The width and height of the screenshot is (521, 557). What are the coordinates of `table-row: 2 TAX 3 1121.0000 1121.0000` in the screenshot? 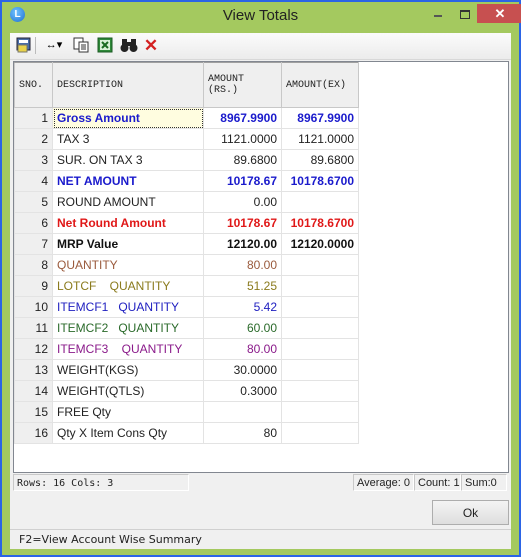 It's located at (186, 139).